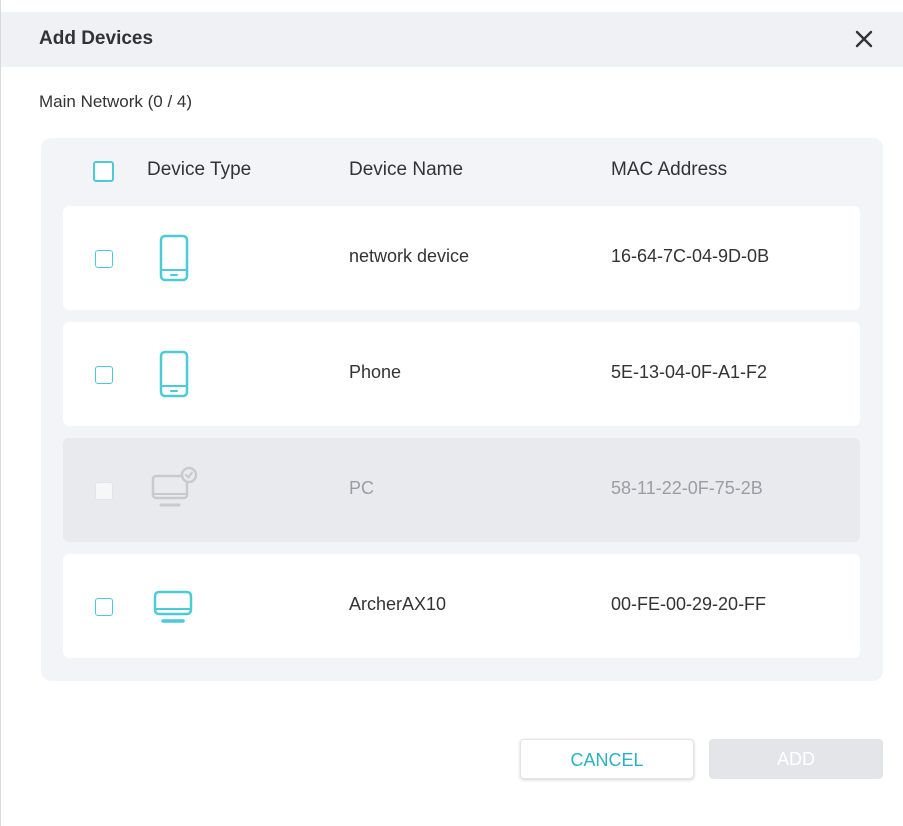 The image size is (903, 826). Describe the element at coordinates (175, 606) in the screenshot. I see `router-icon` at that location.